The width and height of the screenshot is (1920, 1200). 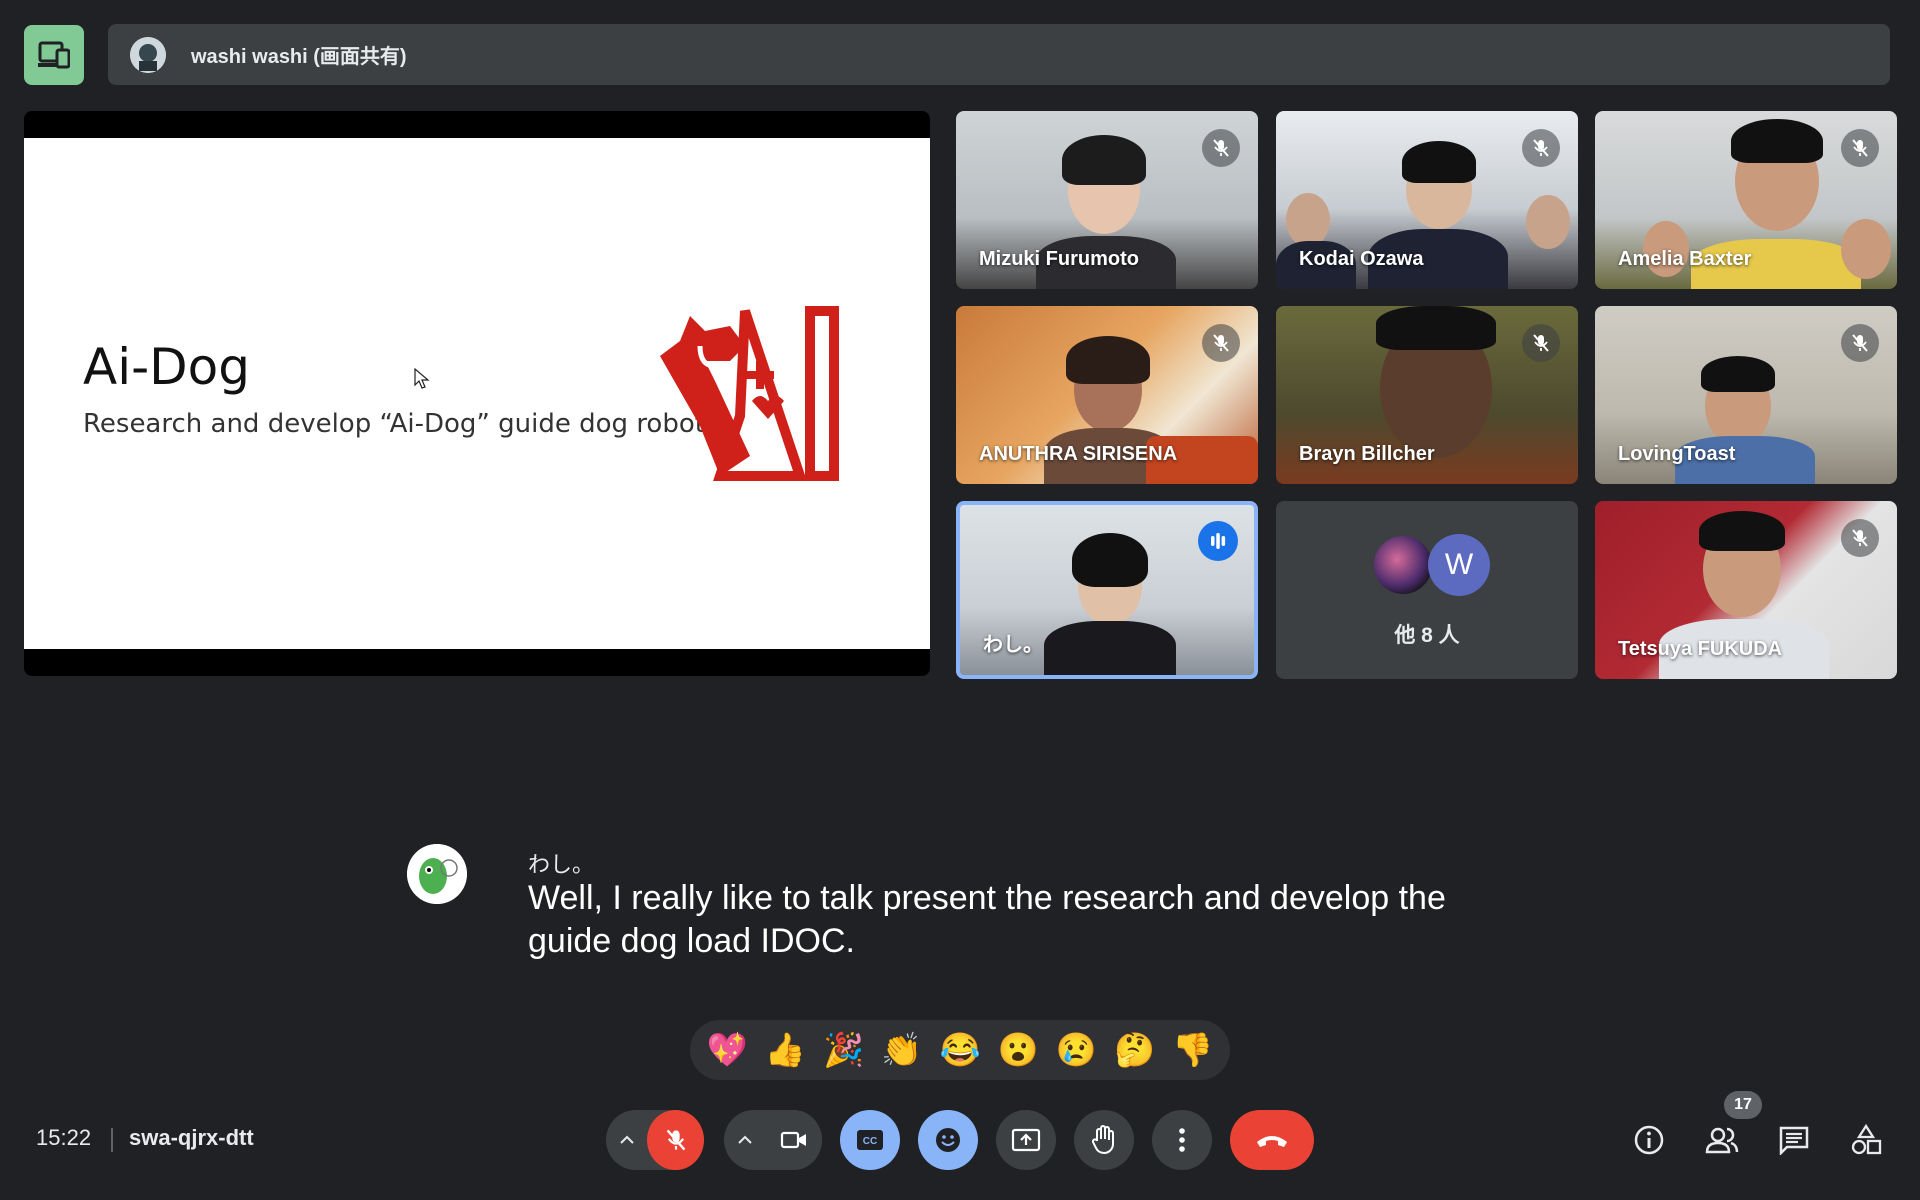 I want to click on present-now-button, so click(x=1026, y=1140).